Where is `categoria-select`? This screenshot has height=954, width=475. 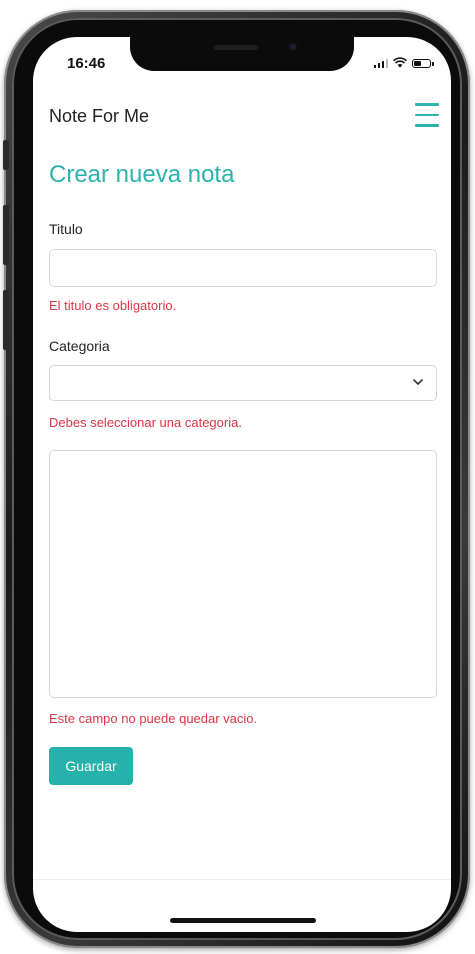 categoria-select is located at coordinates (243, 383).